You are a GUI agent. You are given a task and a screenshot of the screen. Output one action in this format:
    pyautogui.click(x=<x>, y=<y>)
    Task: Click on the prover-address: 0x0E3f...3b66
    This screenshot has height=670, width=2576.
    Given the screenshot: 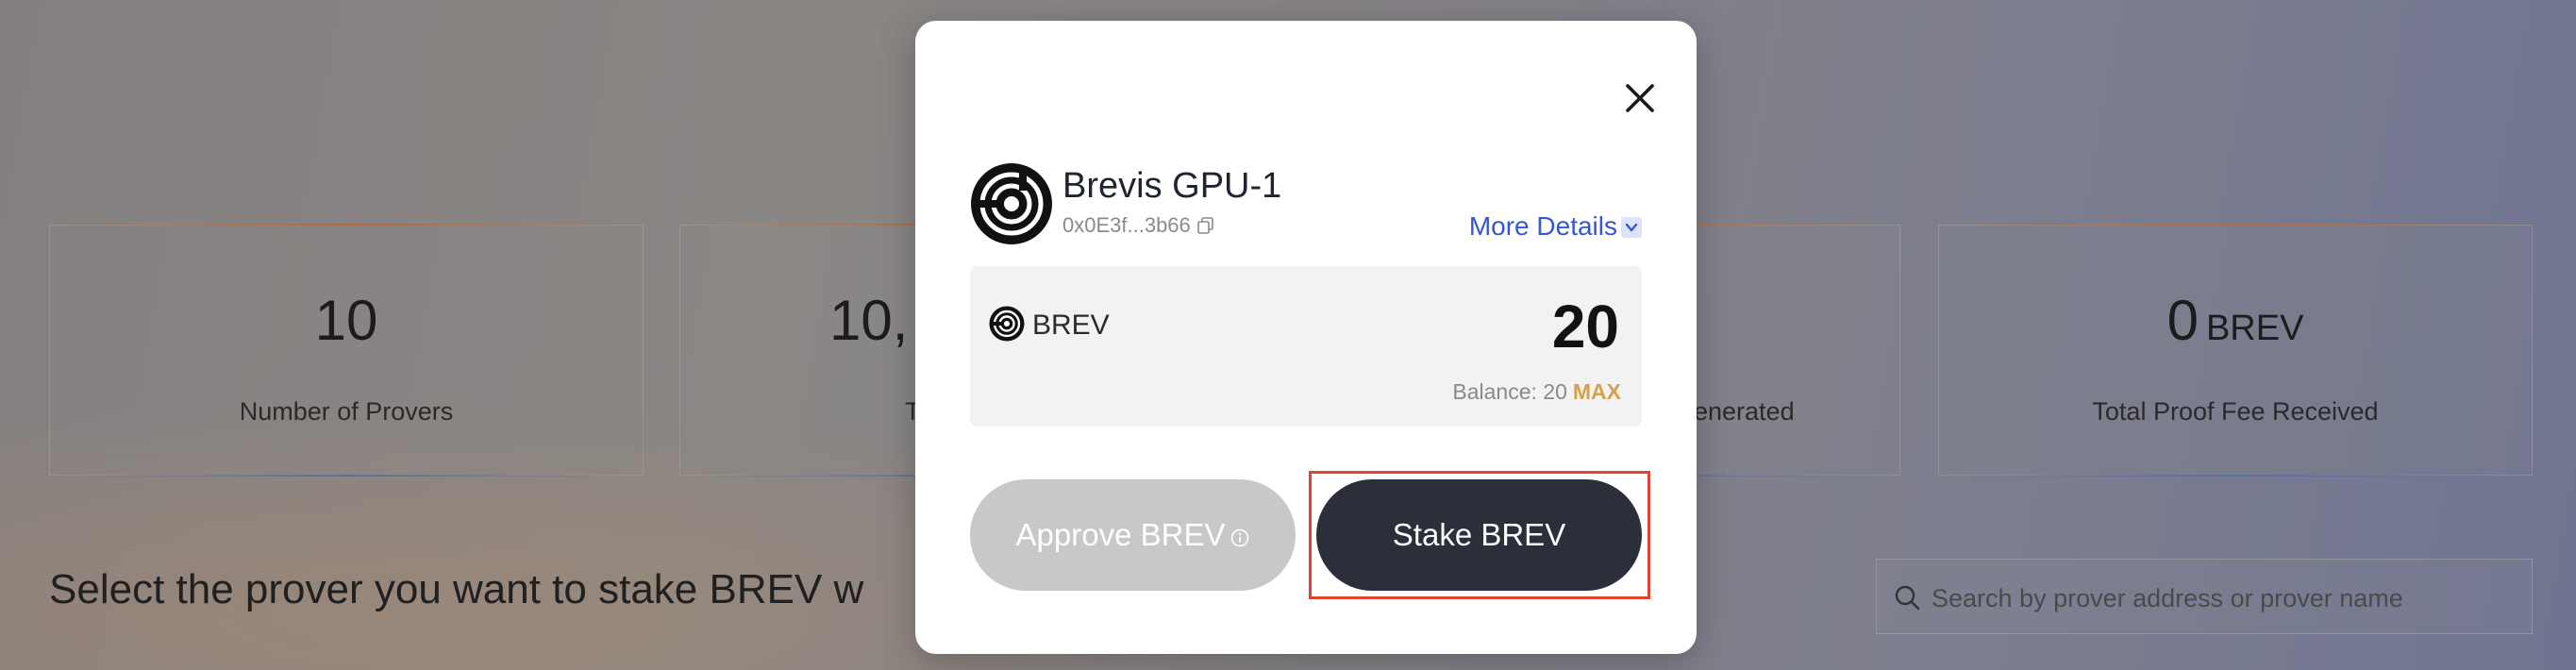 What is the action you would take?
    pyautogui.click(x=1138, y=225)
    